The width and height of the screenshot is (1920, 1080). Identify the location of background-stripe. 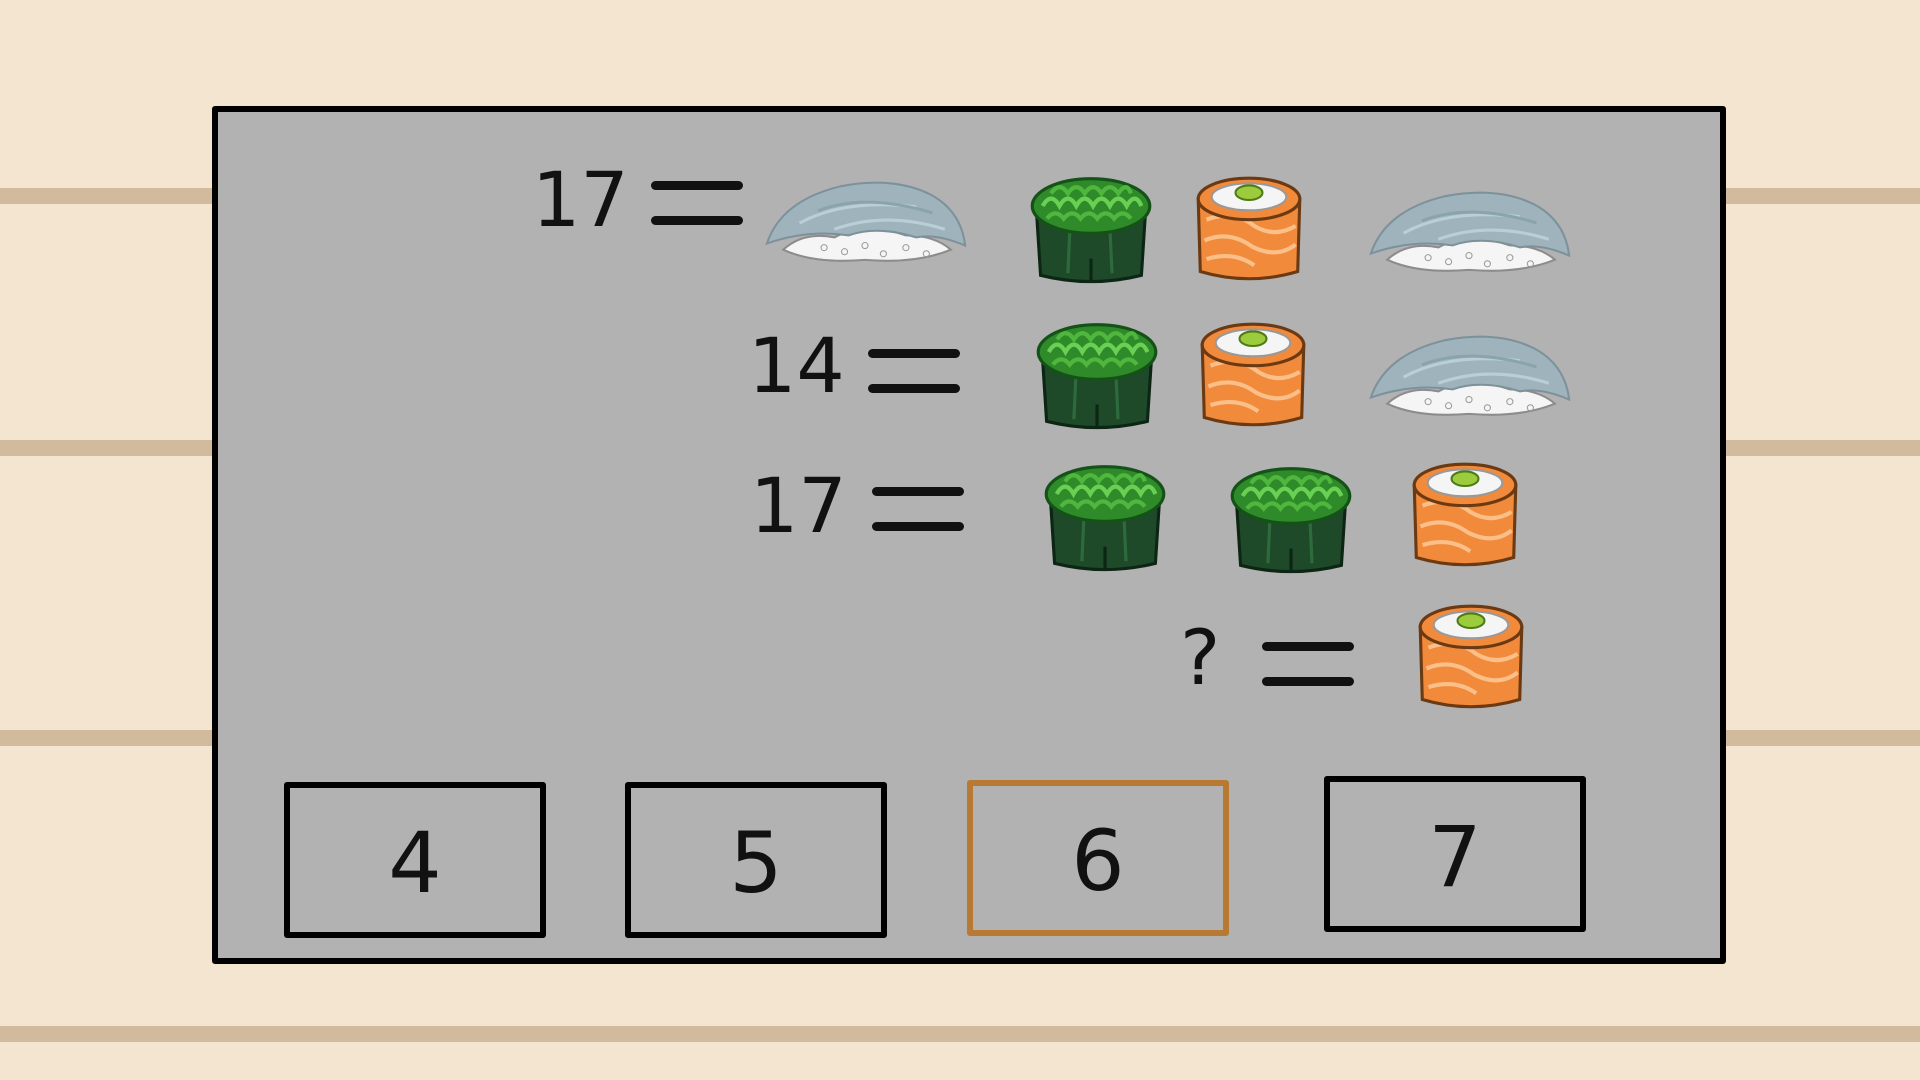
(960, 1034).